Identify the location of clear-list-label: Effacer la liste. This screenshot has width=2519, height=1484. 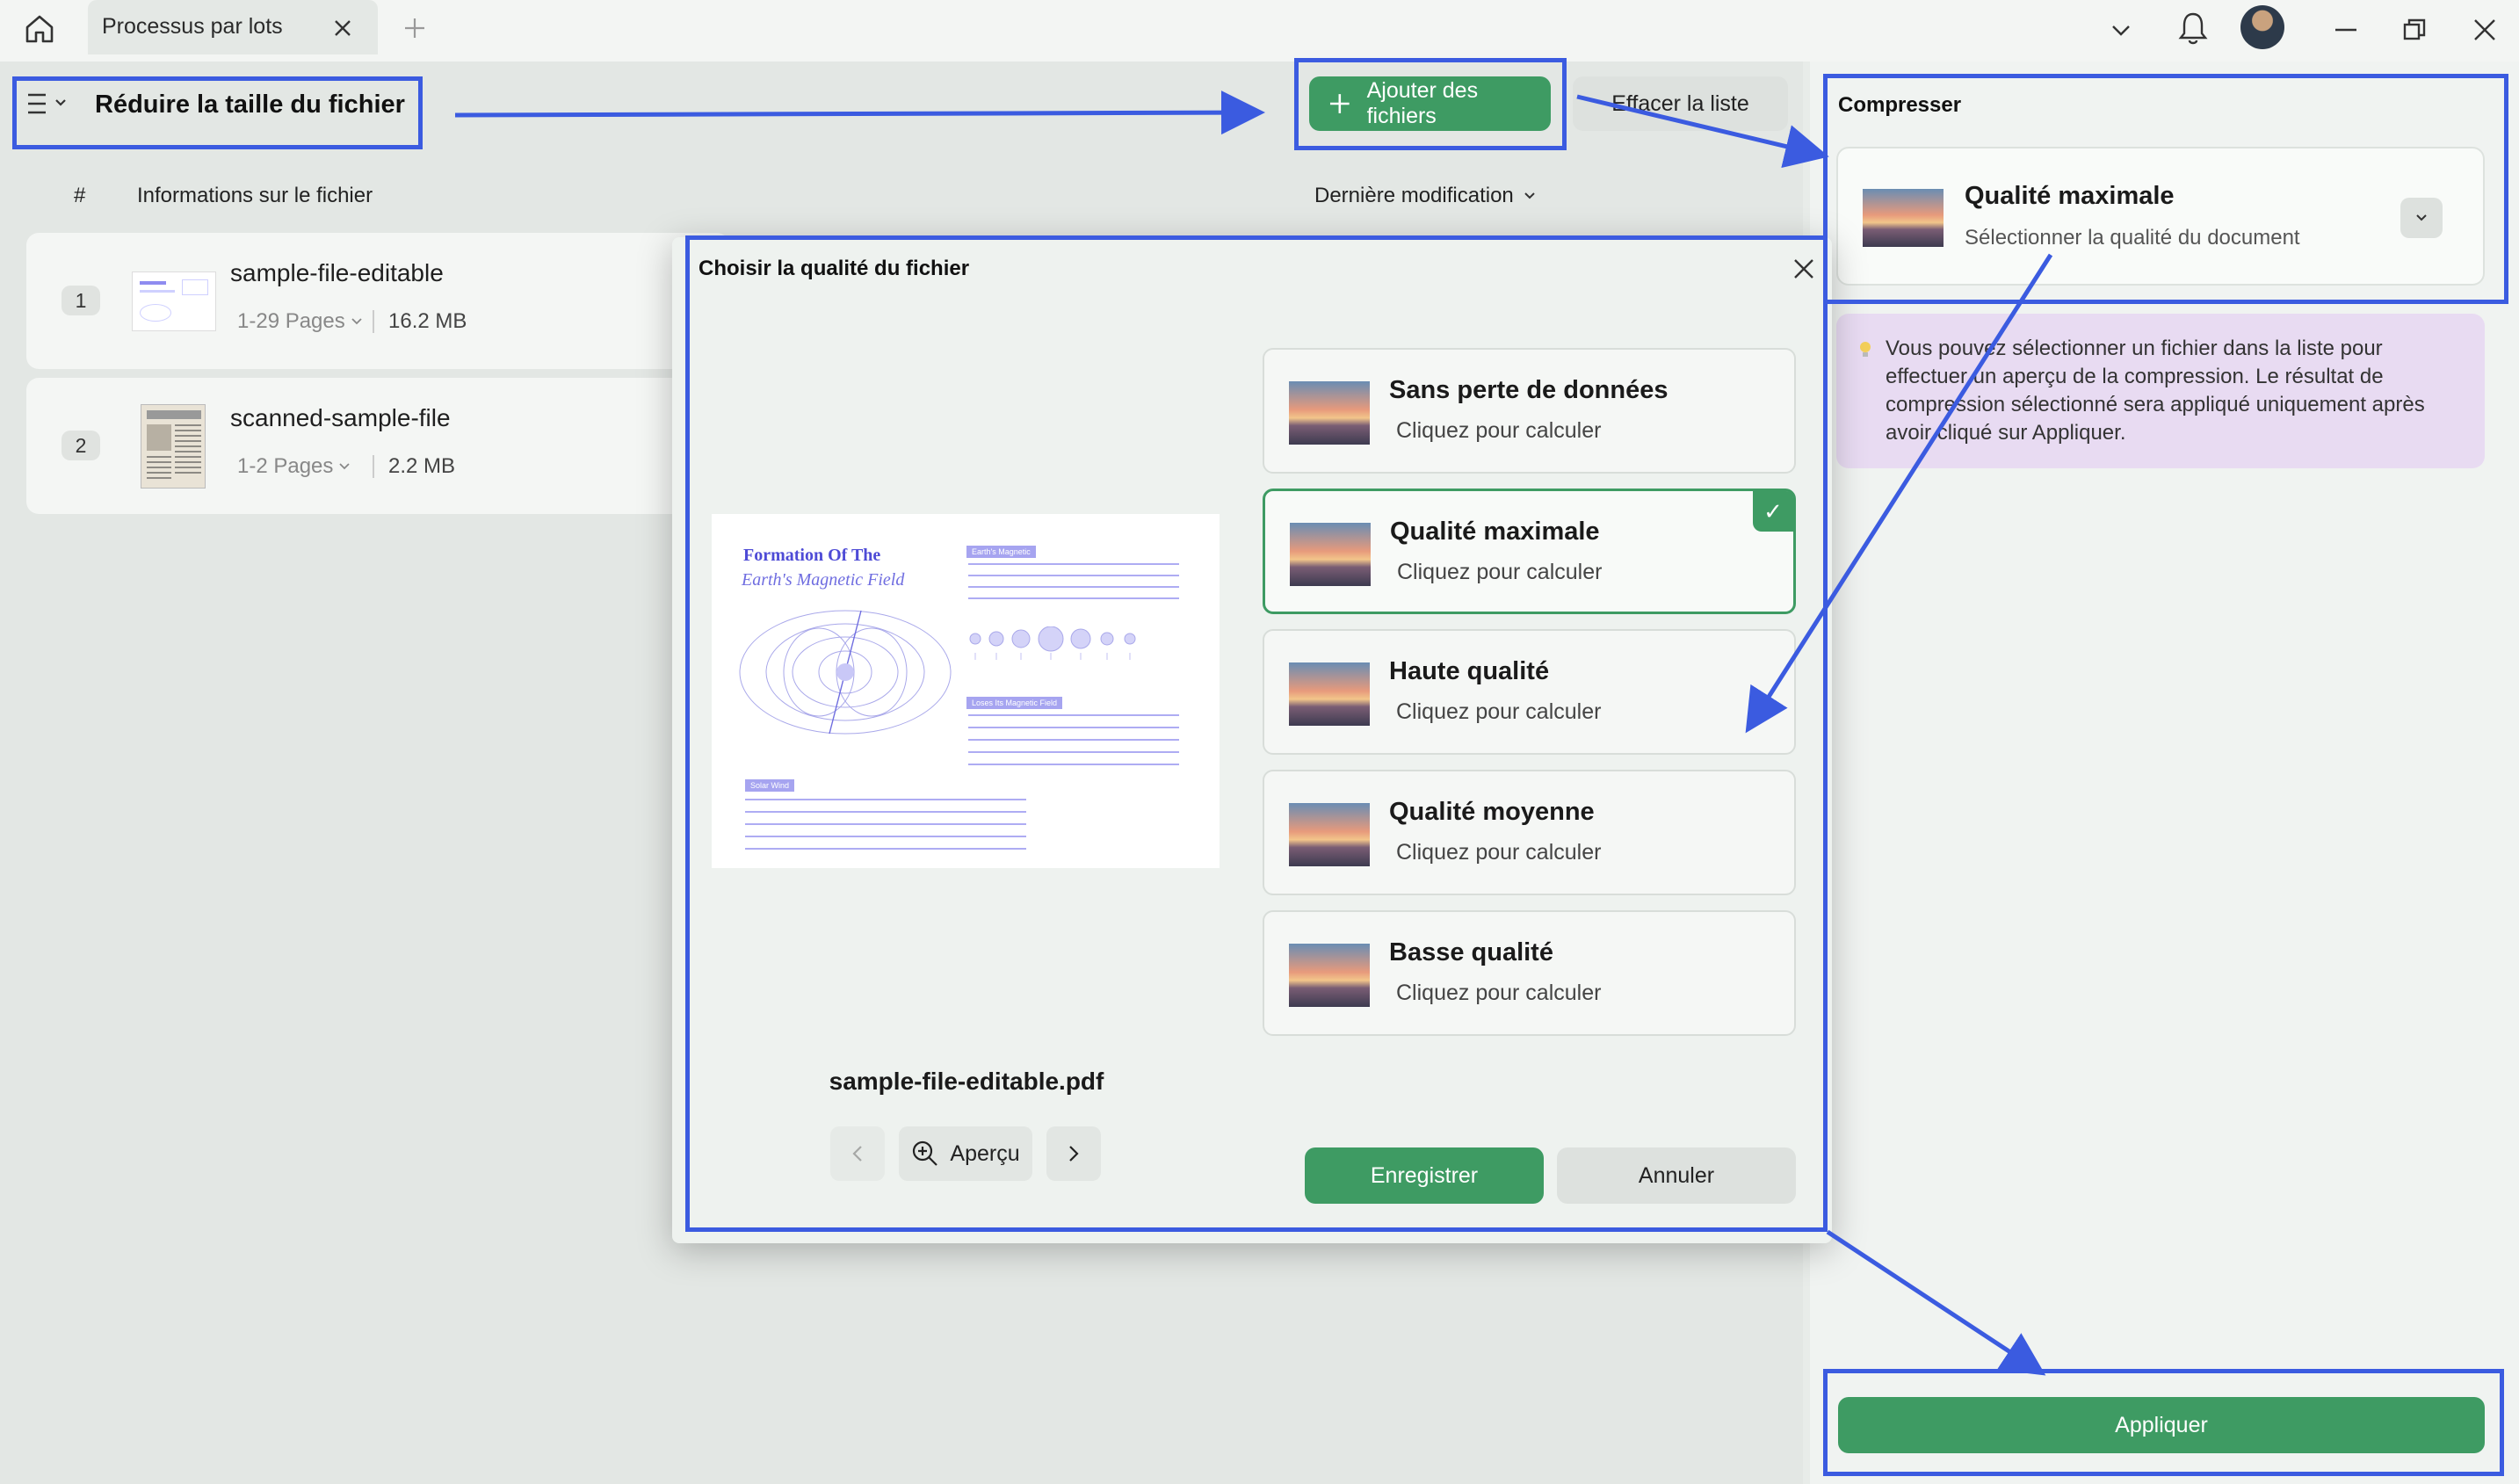
(1680, 103).